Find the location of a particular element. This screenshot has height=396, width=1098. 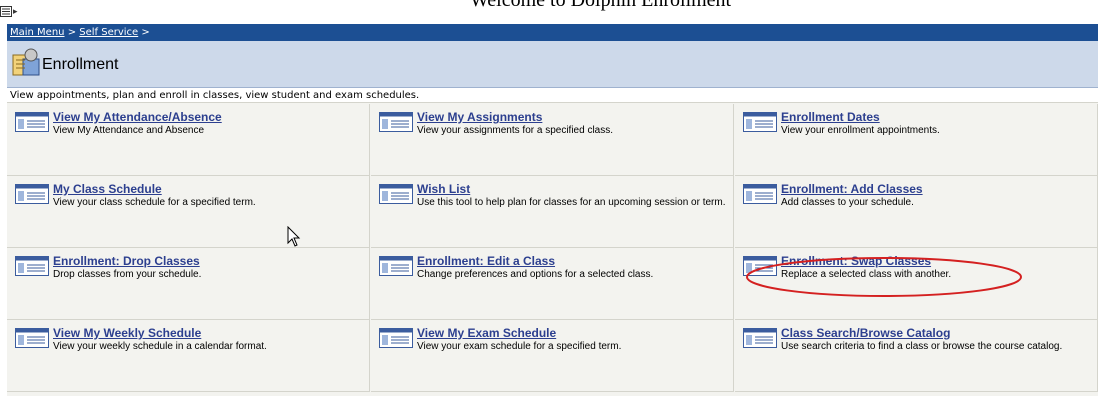

breadcrumb-main-menu: Main Menu is located at coordinates (37, 32).